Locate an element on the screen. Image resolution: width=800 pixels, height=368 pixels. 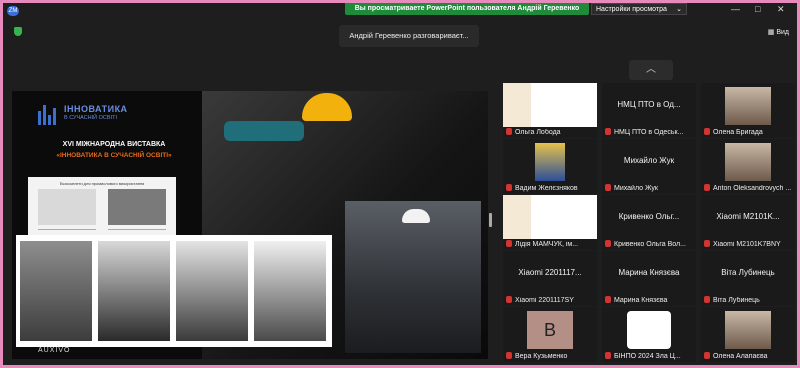
drill-graphic is located at coordinates (264, 131).